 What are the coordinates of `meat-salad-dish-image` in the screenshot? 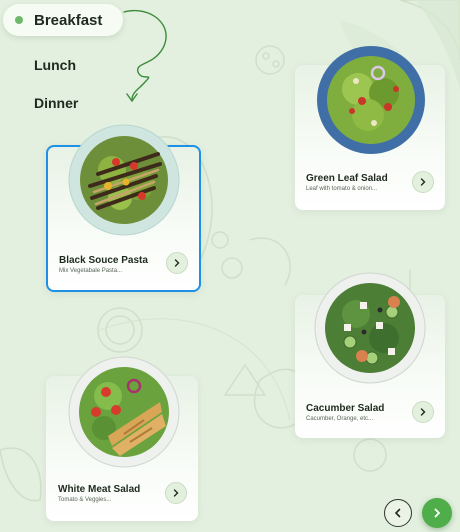 It's located at (124, 412).